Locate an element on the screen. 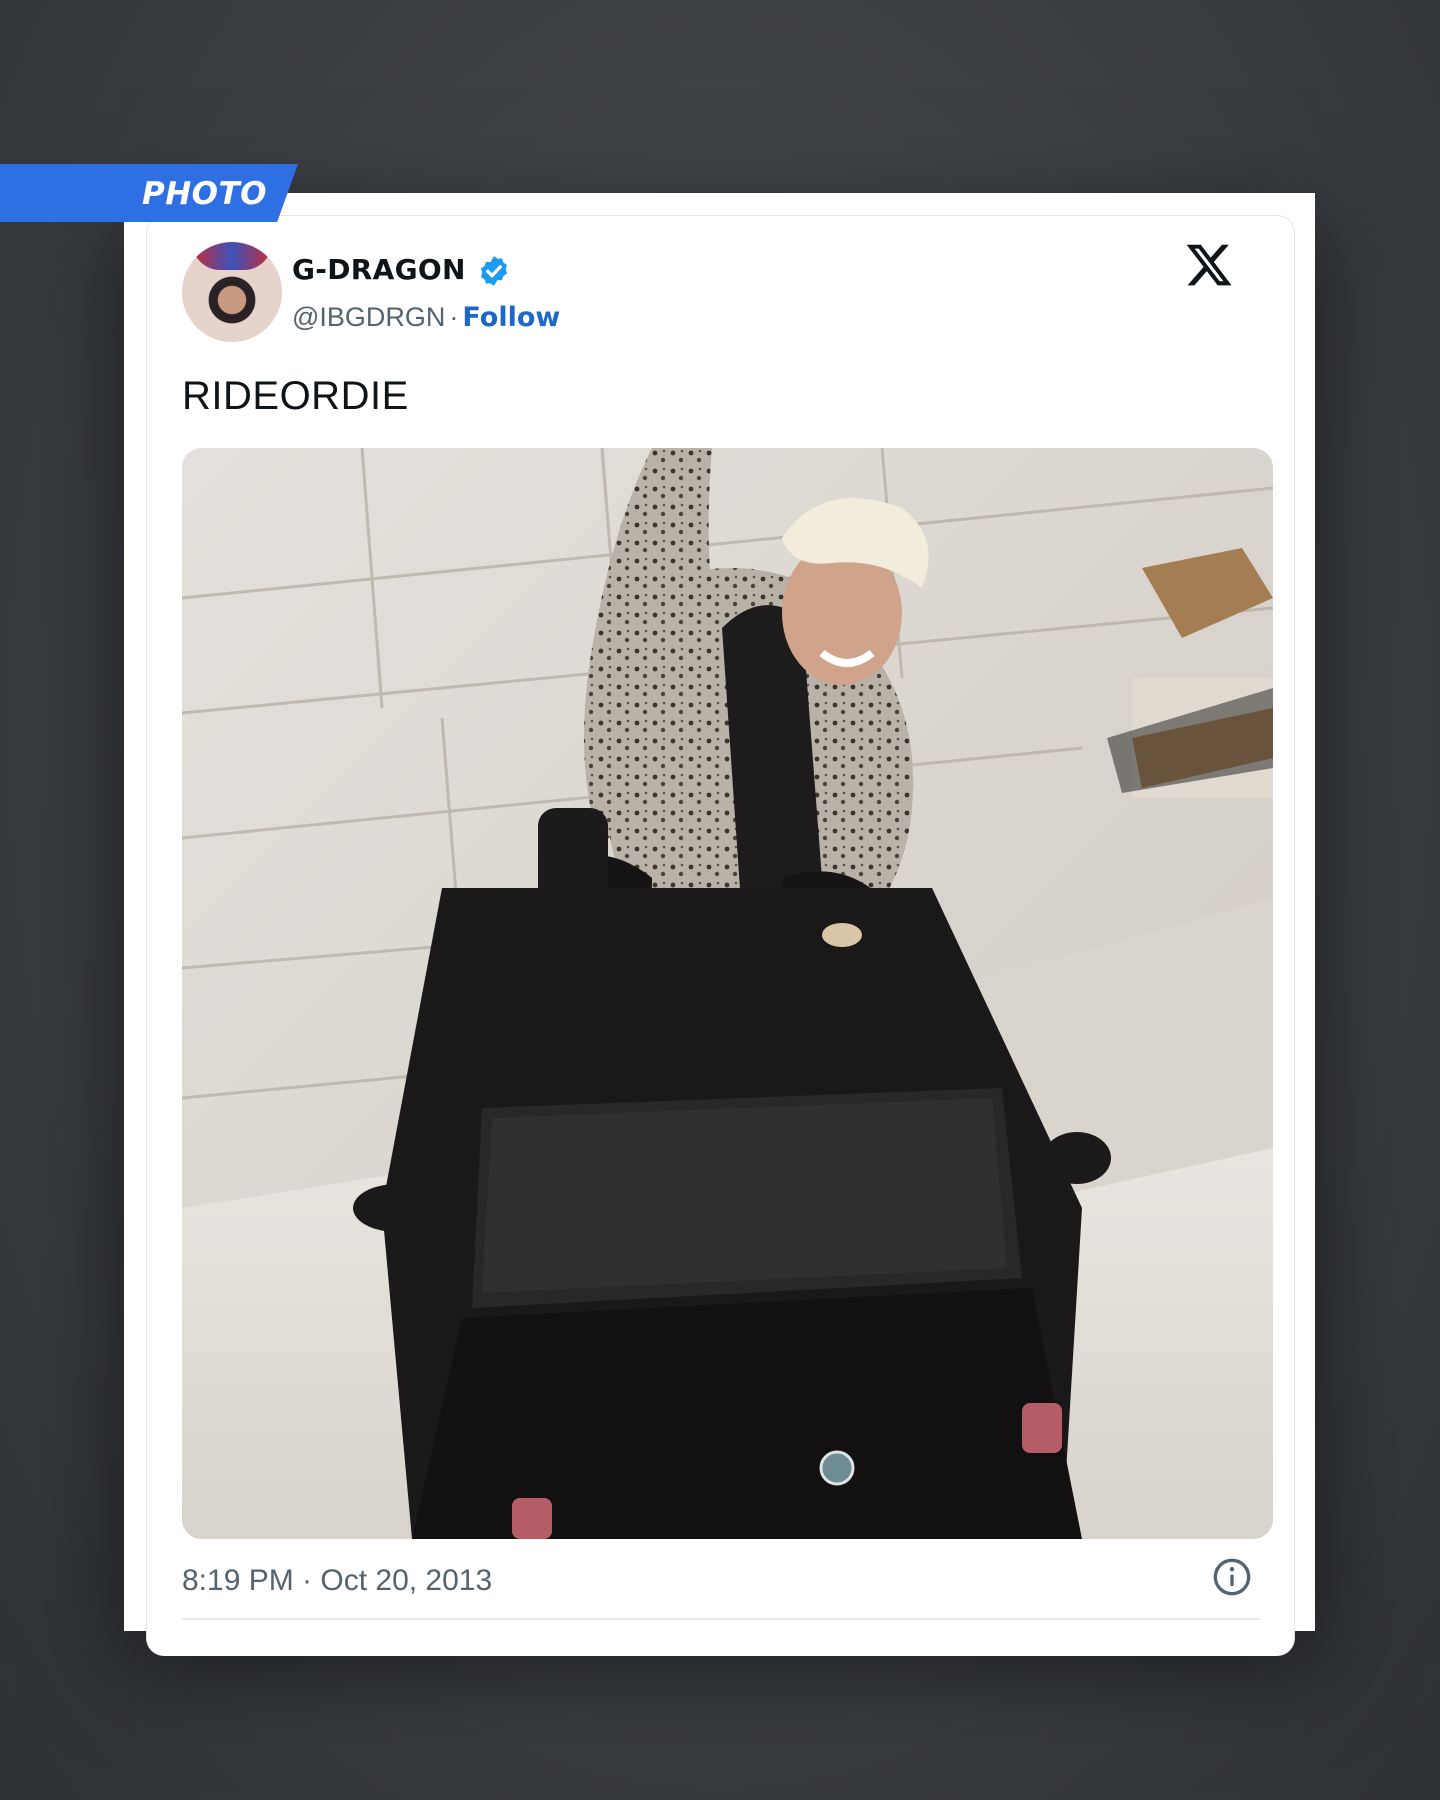  photo-badge: PHOTO is located at coordinates (149, 193).